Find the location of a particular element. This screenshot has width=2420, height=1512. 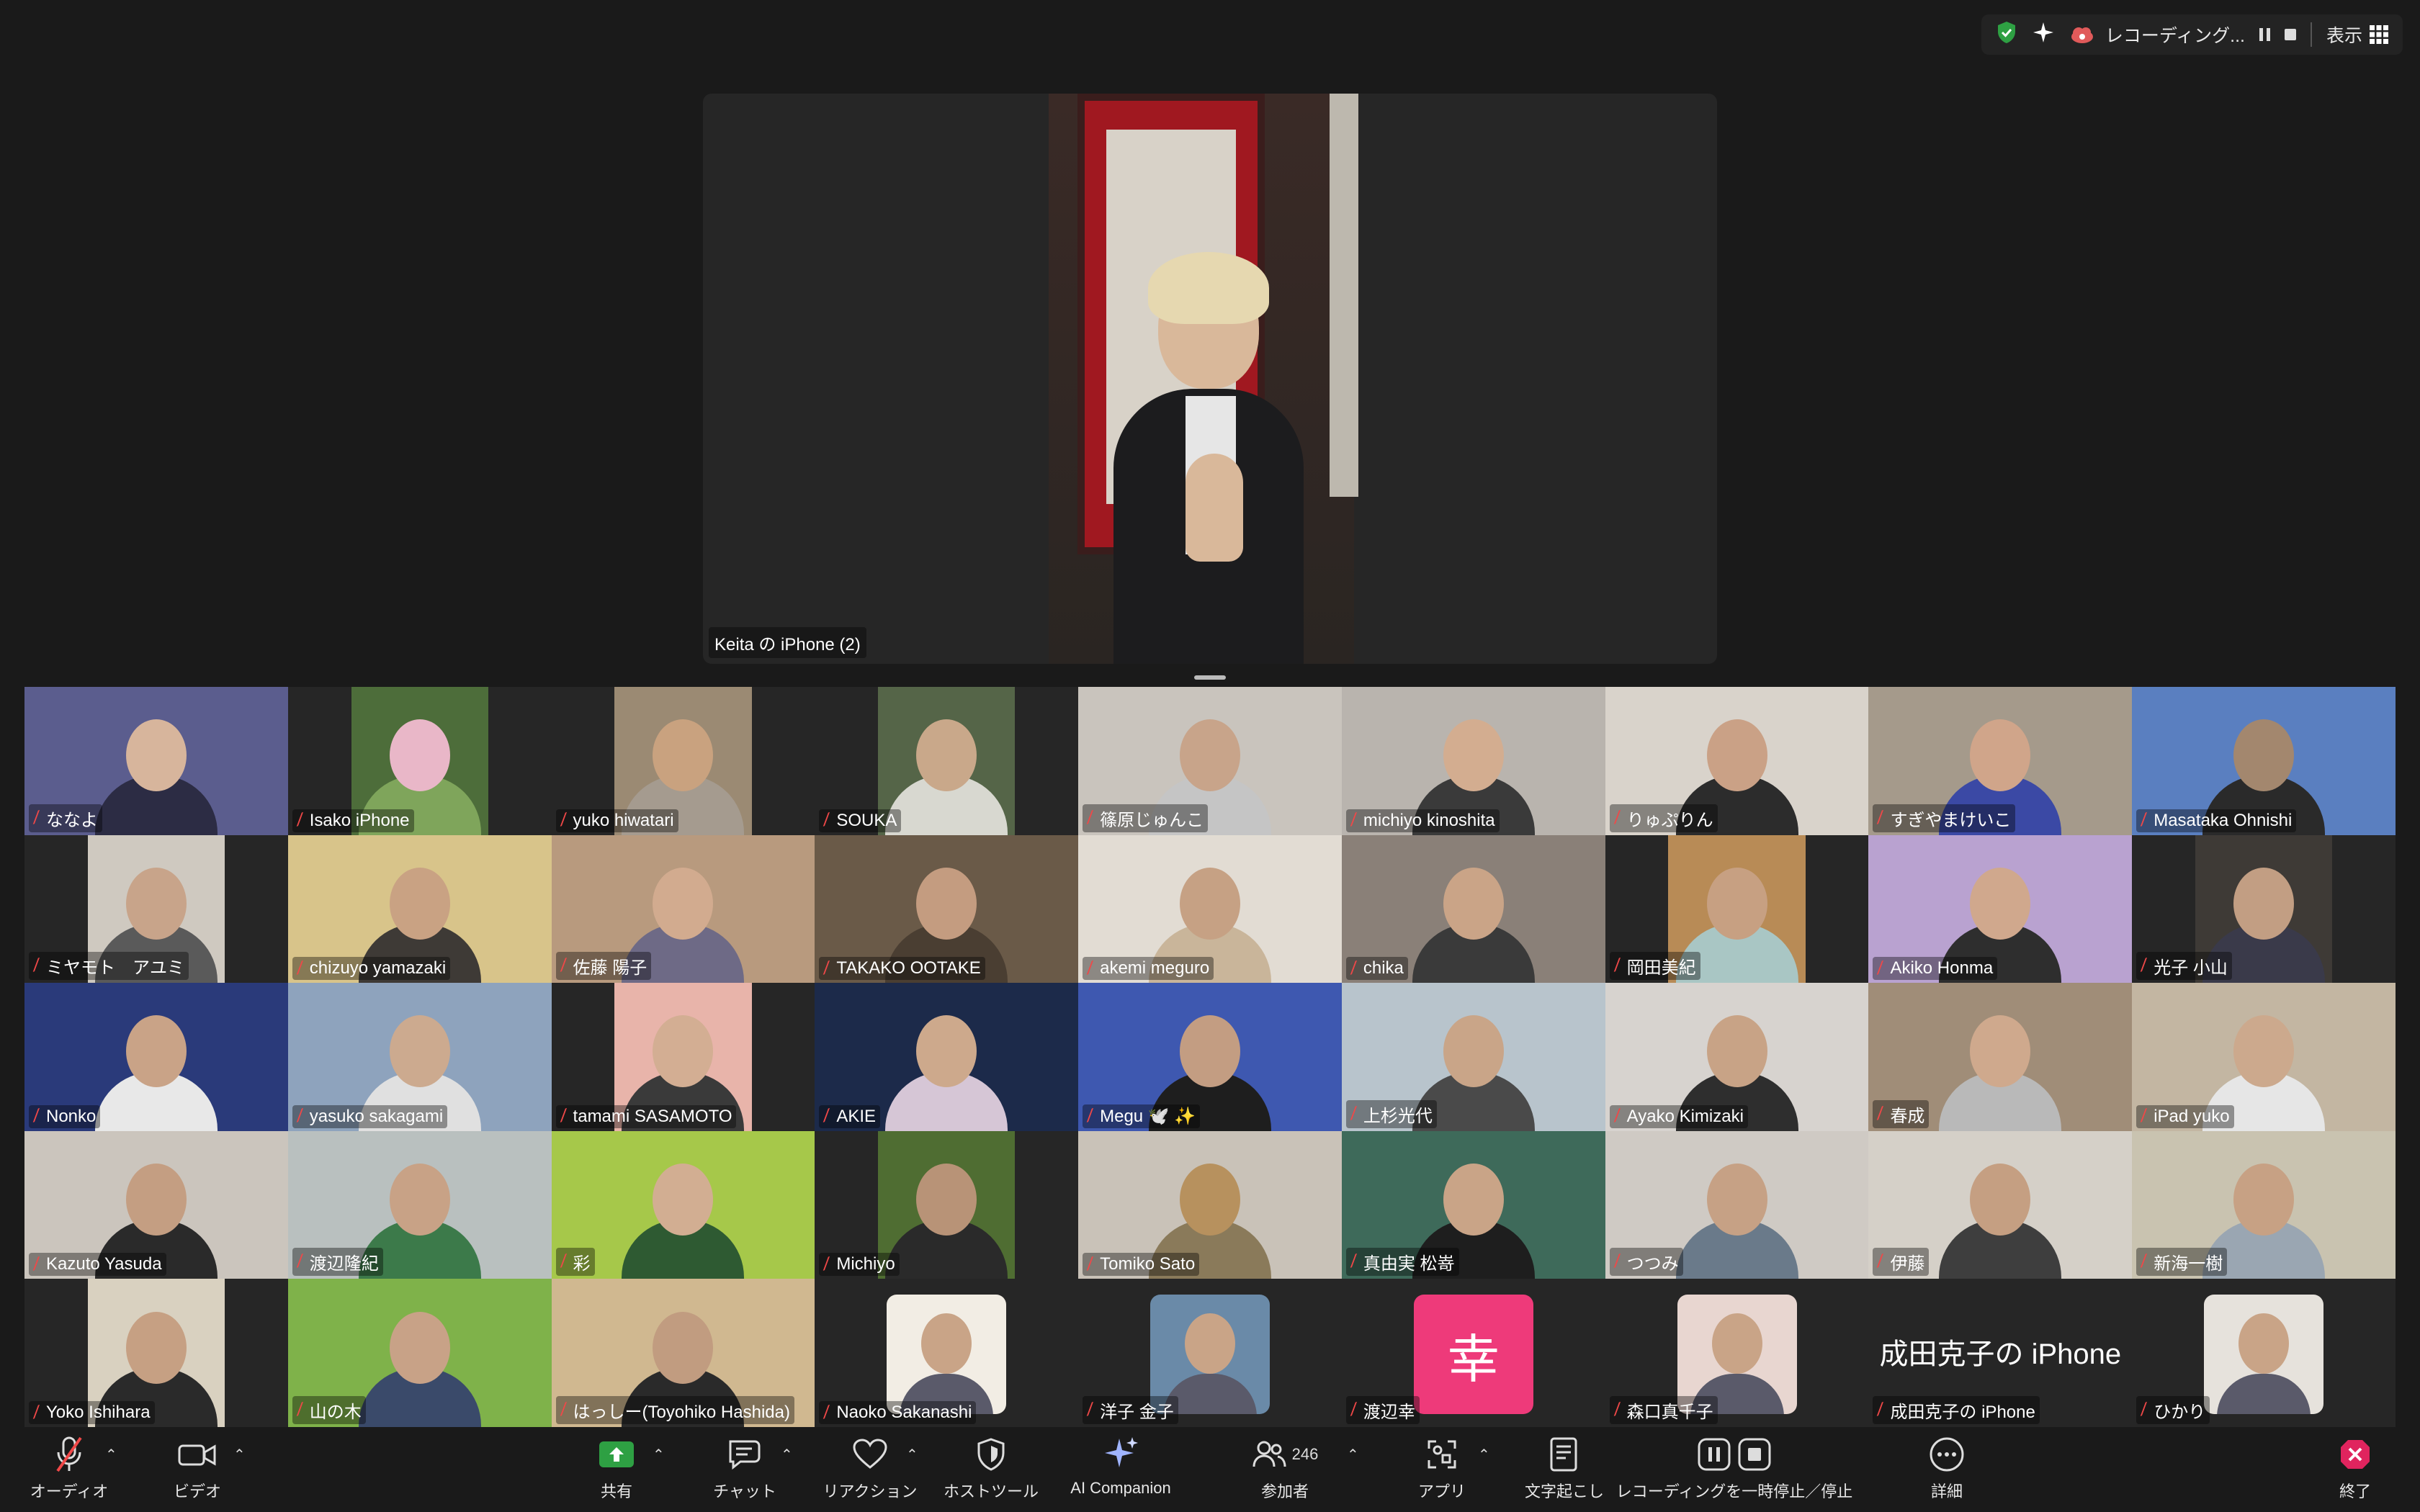

participant-tile: ⟋ Megu 🕊️ ✨ is located at coordinates (1210, 1057).